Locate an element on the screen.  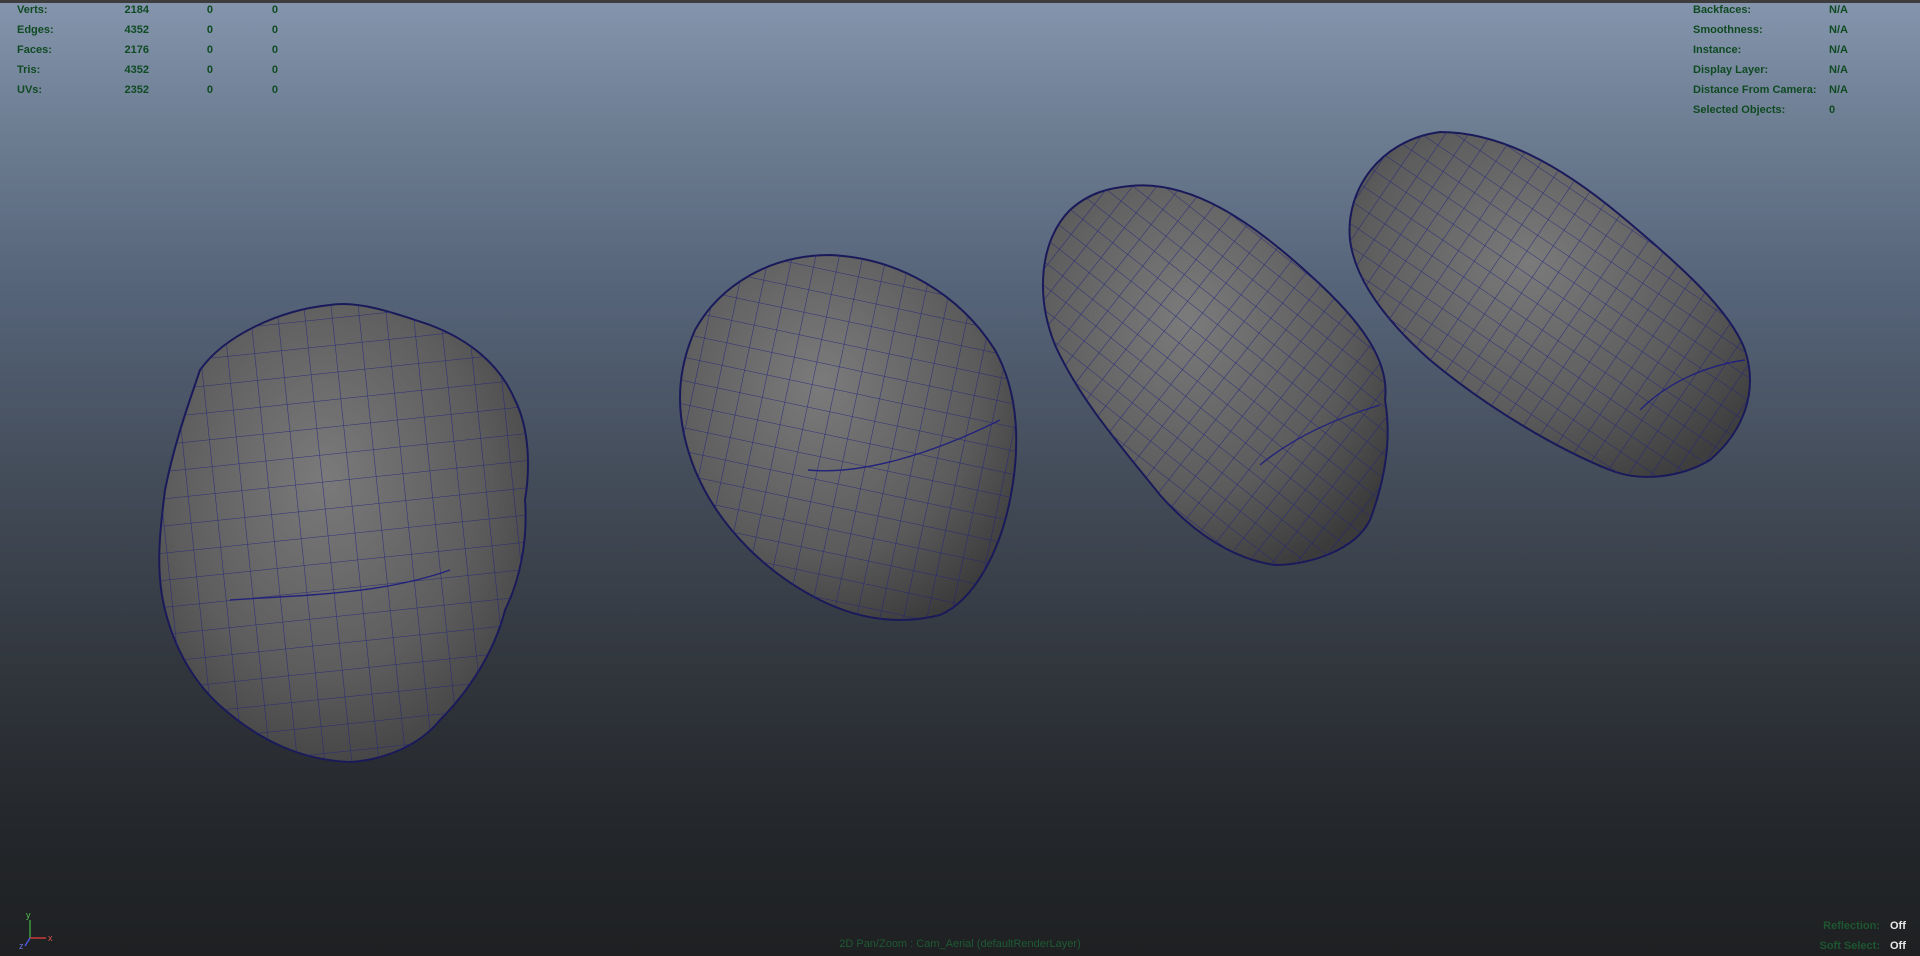
soft-select-status: Soft Select: Off is located at coordinates (1840, 948).